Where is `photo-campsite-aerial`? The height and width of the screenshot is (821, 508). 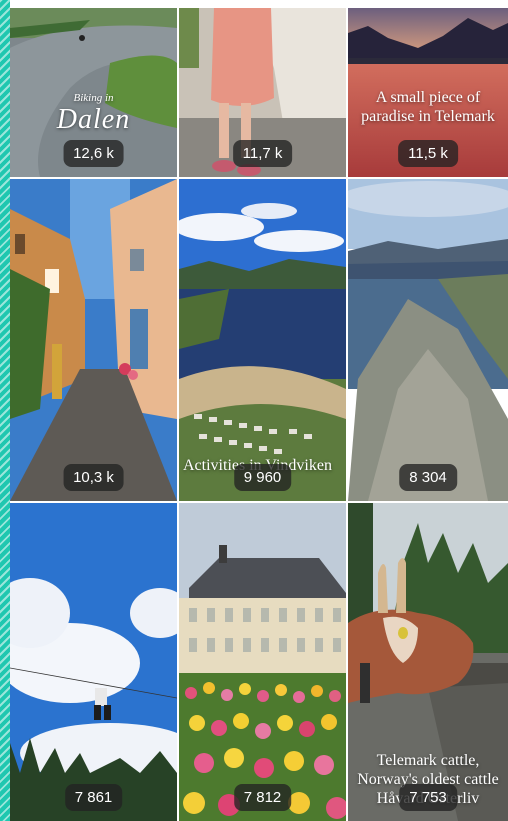 photo-campsite-aerial is located at coordinates (262, 340).